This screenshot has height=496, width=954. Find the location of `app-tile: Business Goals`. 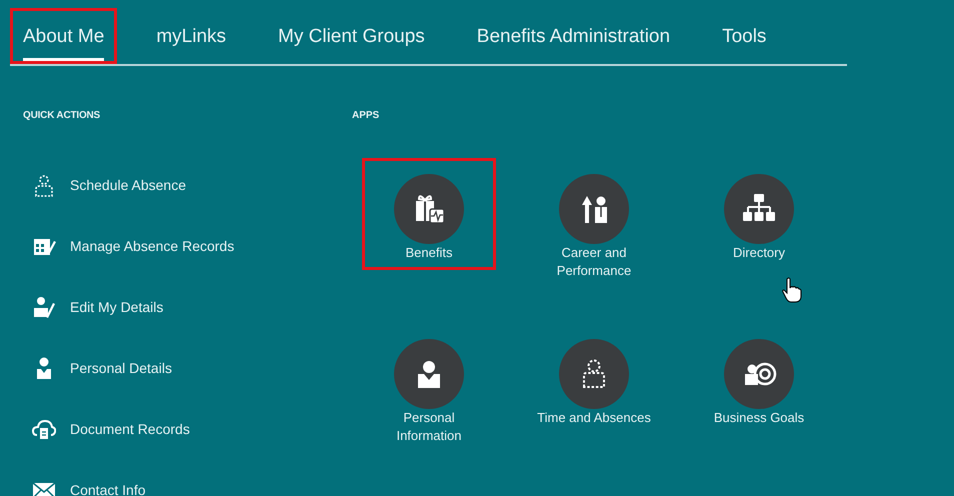

app-tile: Business Goals is located at coordinates (759, 379).